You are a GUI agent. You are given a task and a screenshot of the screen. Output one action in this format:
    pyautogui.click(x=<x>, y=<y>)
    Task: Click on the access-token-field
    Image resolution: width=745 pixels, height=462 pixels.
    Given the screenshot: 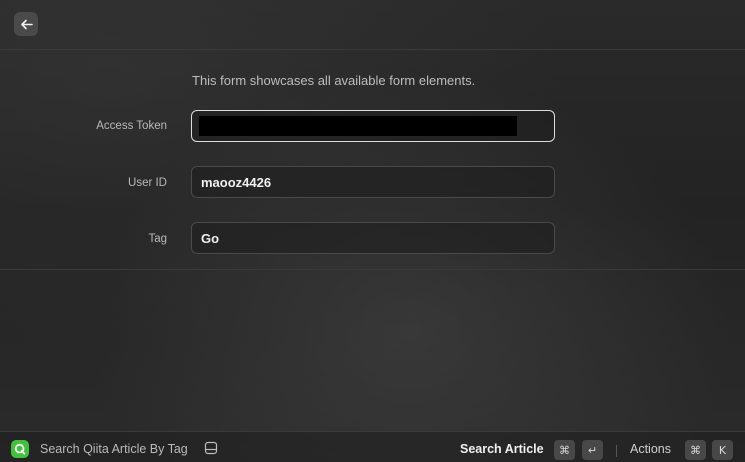 What is the action you would take?
    pyautogui.click(x=373, y=126)
    